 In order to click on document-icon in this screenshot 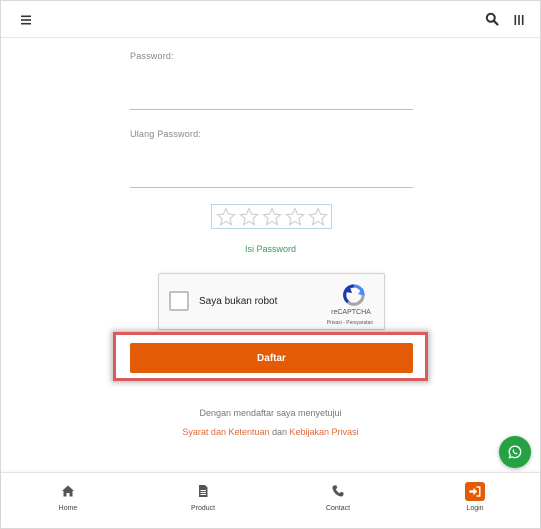, I will do `click(203, 491)`.